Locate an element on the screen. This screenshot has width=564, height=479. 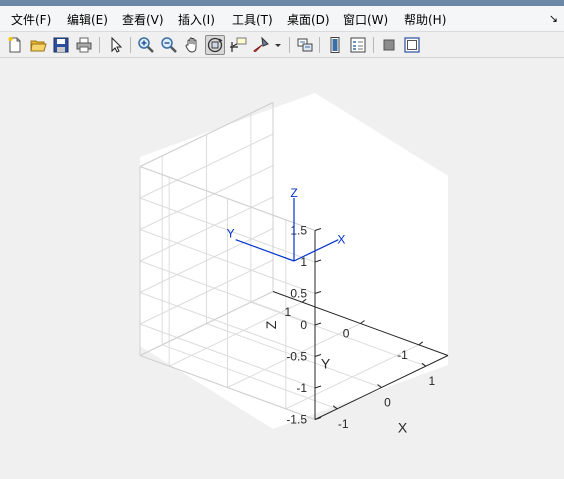
x-tick-label: 1 is located at coordinates (431, 381).